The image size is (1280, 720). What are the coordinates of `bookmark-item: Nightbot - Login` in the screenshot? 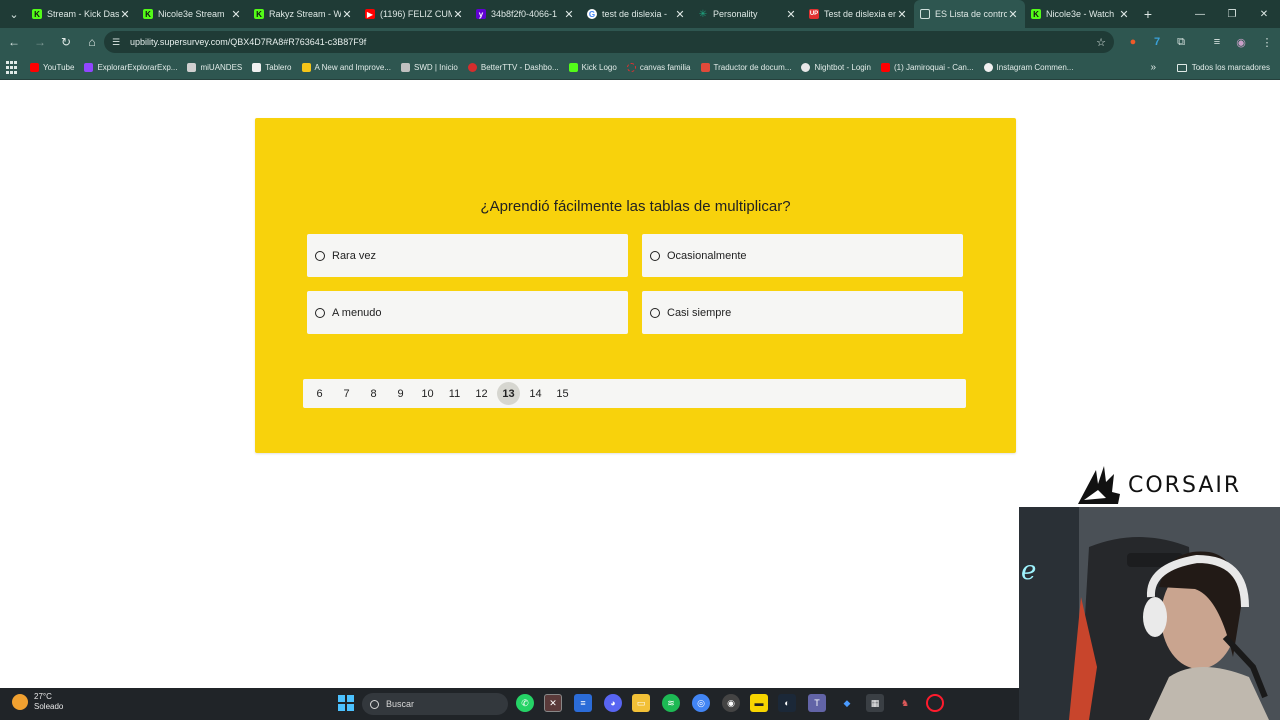 It's located at (836, 67).